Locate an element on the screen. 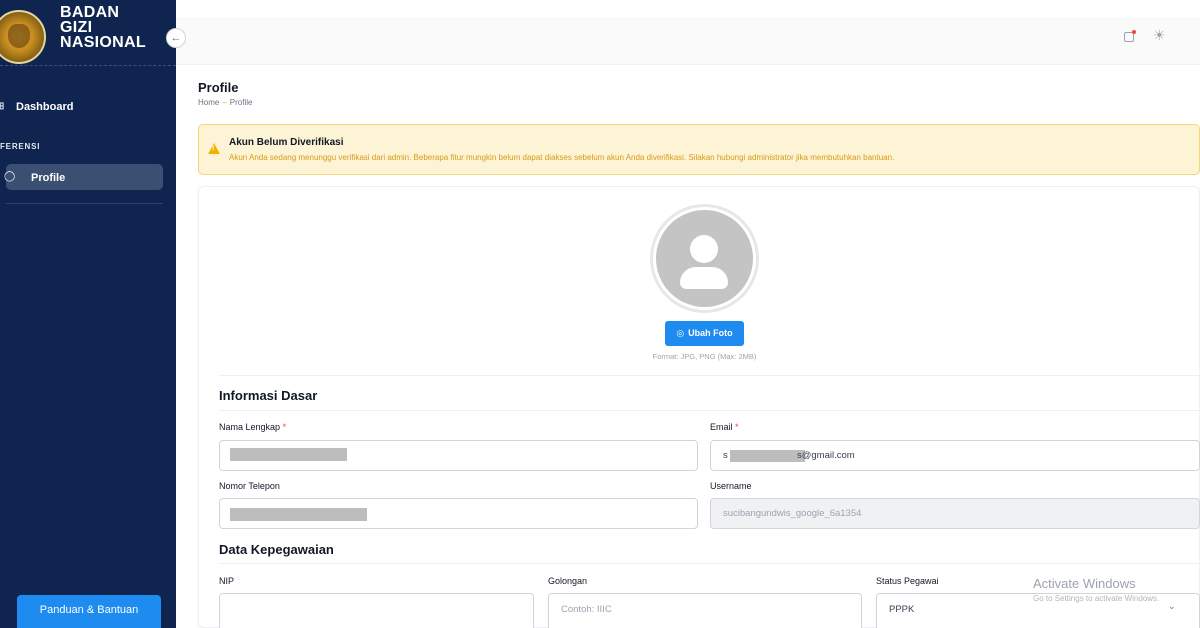  dashboard-icon: ⊞ is located at coordinates (2, 106).